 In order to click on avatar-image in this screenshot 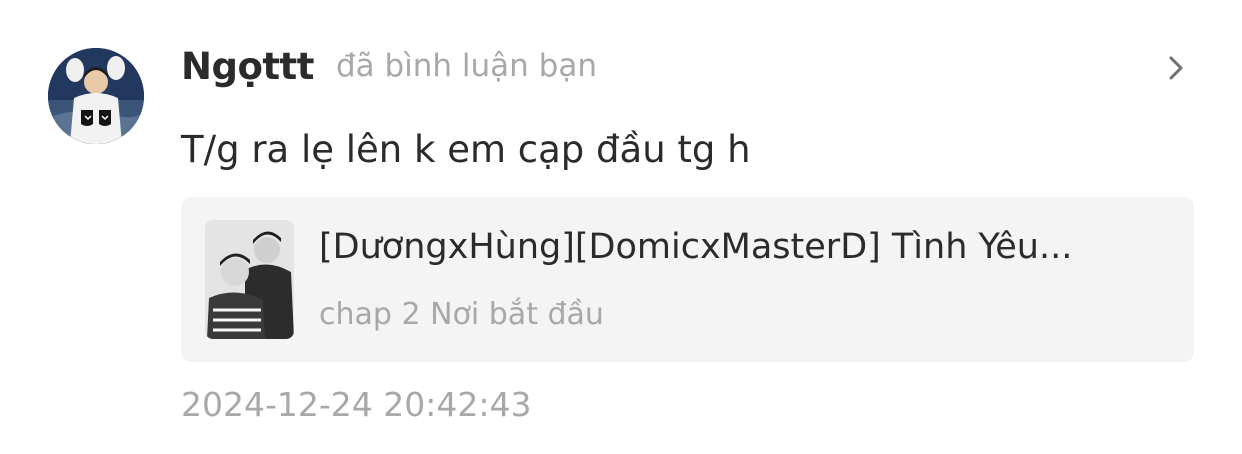, I will do `click(96, 96)`.